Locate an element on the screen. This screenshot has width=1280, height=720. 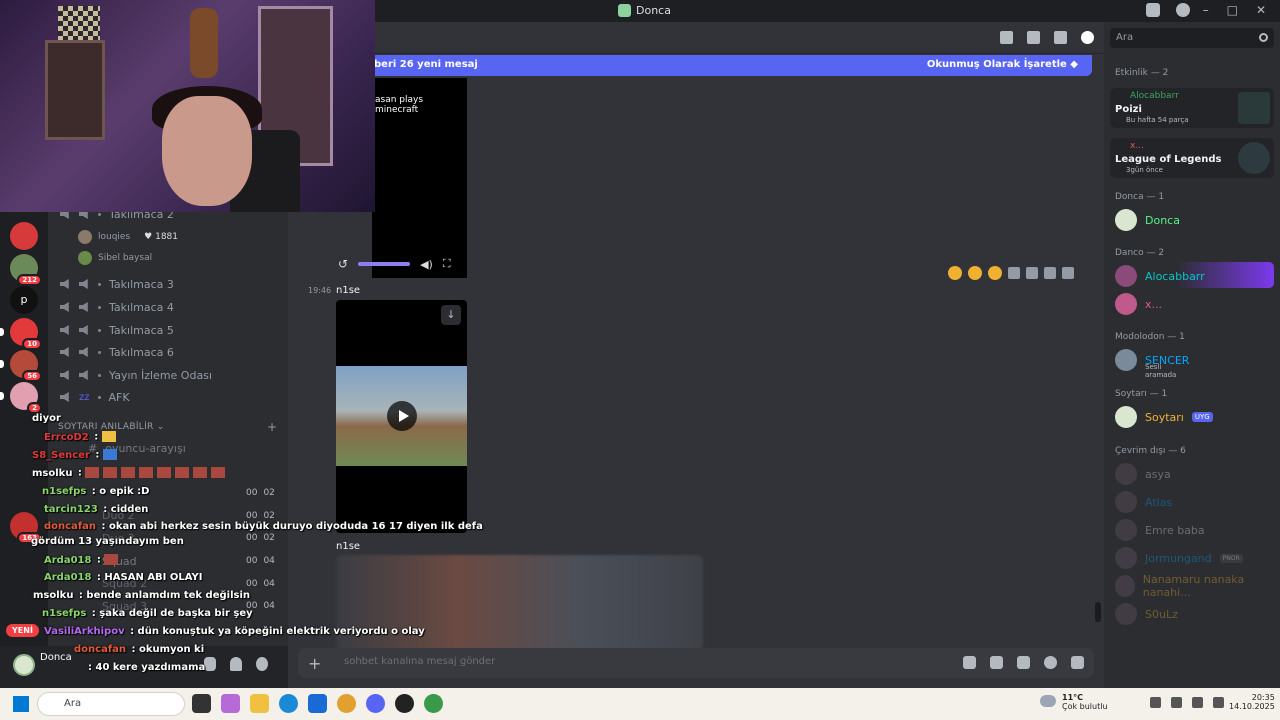
group-header: Danco — 2 is located at coordinates (1140, 253).